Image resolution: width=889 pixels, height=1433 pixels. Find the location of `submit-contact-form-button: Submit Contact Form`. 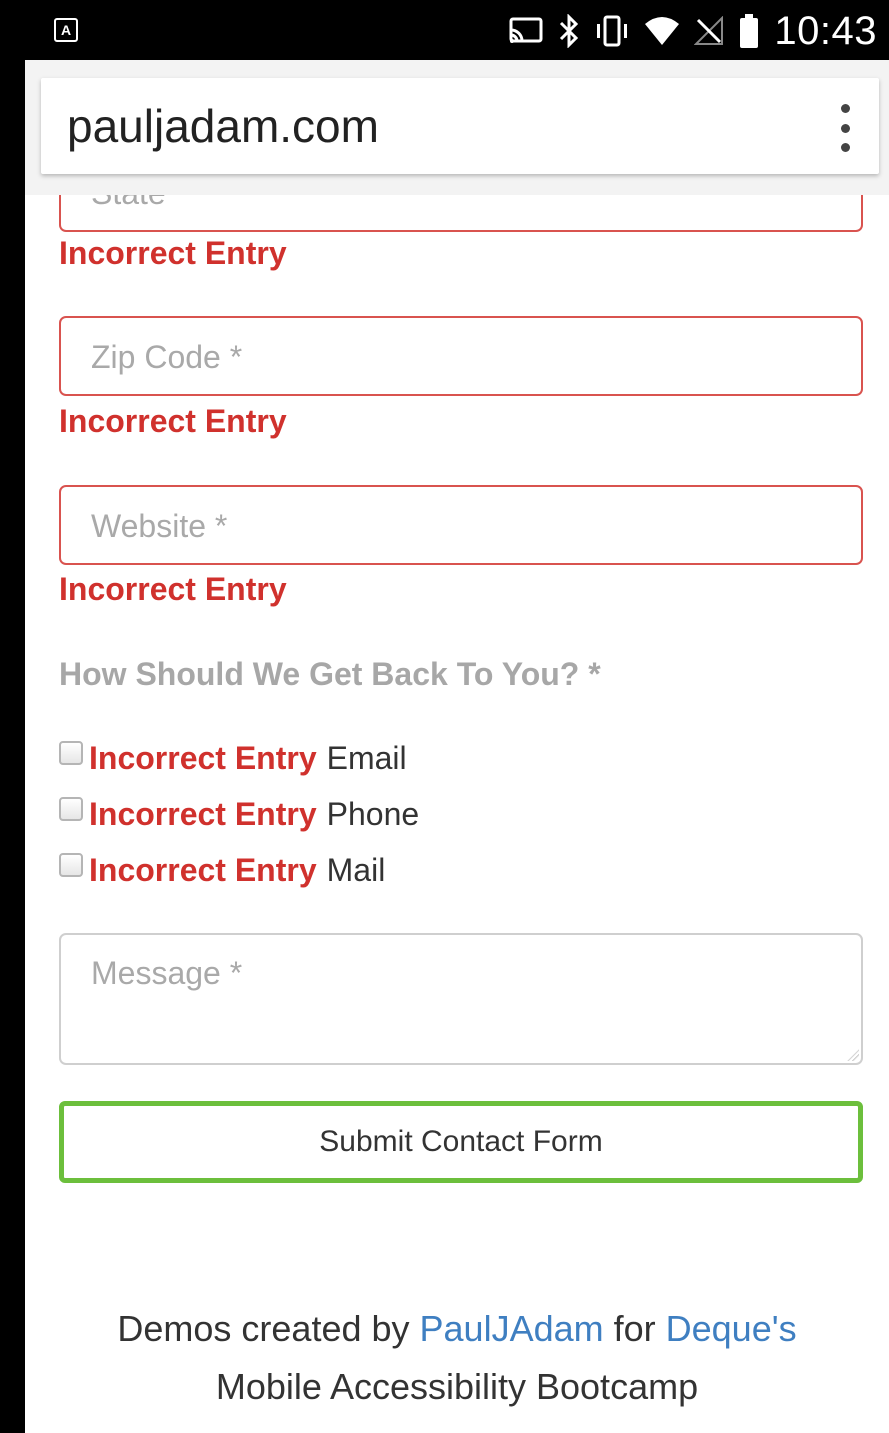

submit-contact-form-button: Submit Contact Form is located at coordinates (461, 1142).